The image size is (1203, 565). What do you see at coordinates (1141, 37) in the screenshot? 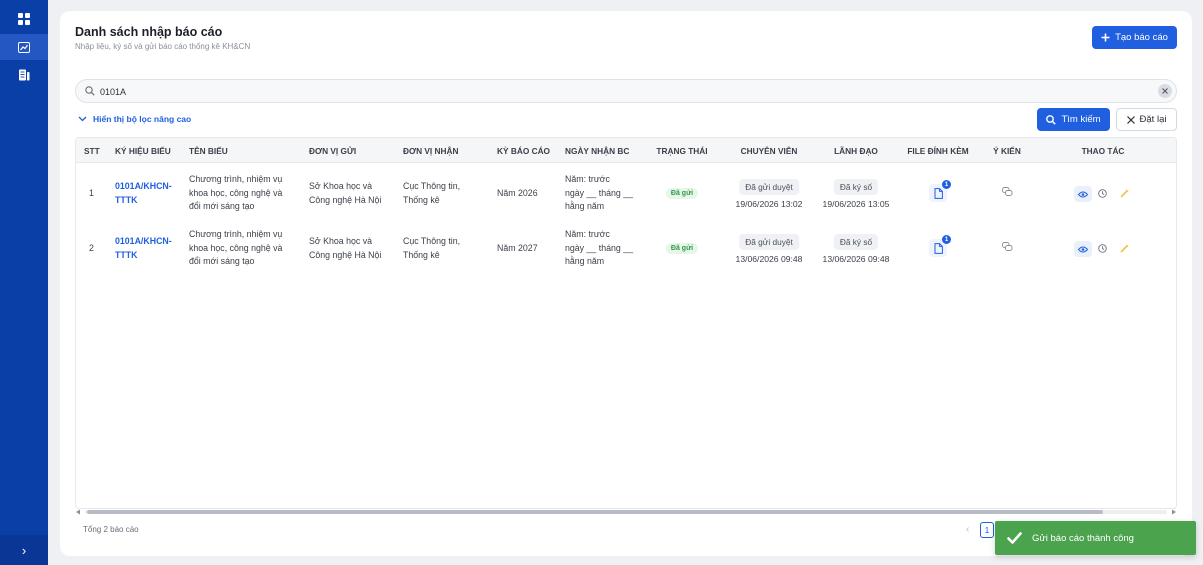
I see `create-report-label: Tạo báo cáo` at bounding box center [1141, 37].